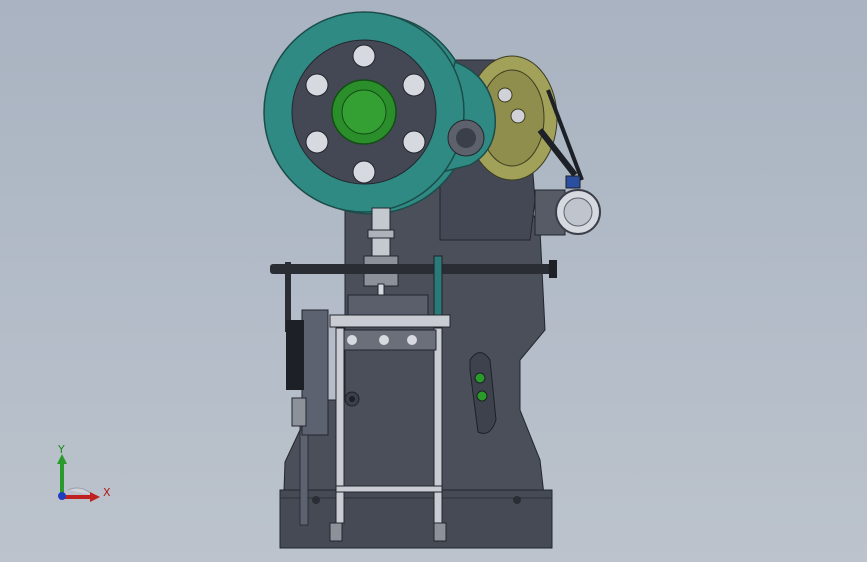 Image resolution: width=867 pixels, height=562 pixels. What do you see at coordinates (107, 492) in the screenshot?
I see `x-axis-label: X` at bounding box center [107, 492].